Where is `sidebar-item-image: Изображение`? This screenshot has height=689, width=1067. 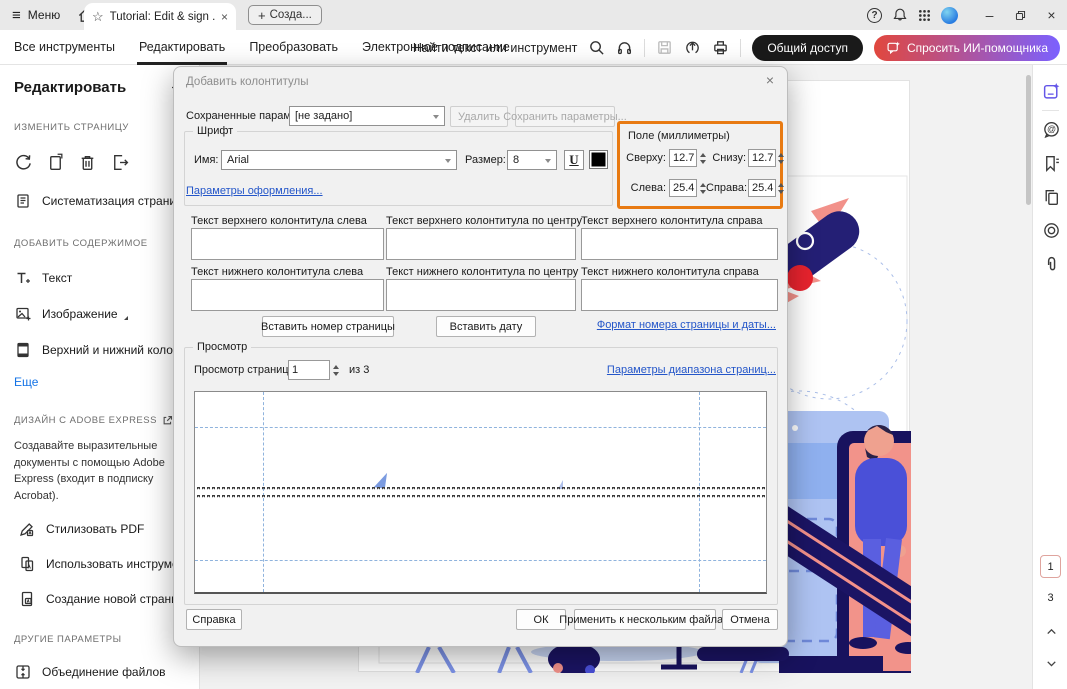 sidebar-item-image: Изображение is located at coordinates (100, 314).